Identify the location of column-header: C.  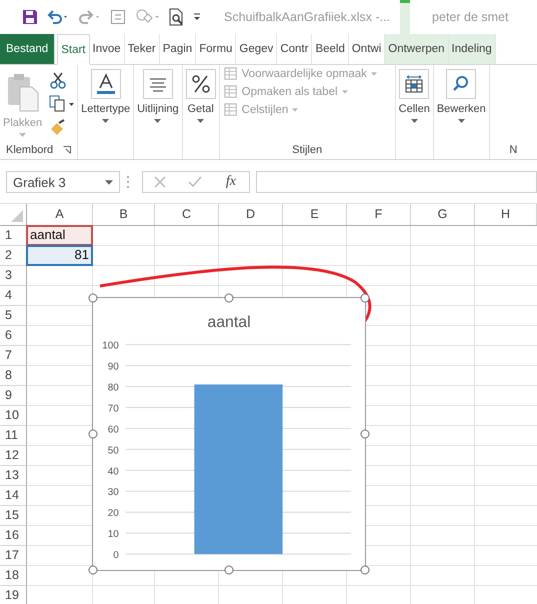
(187, 214).